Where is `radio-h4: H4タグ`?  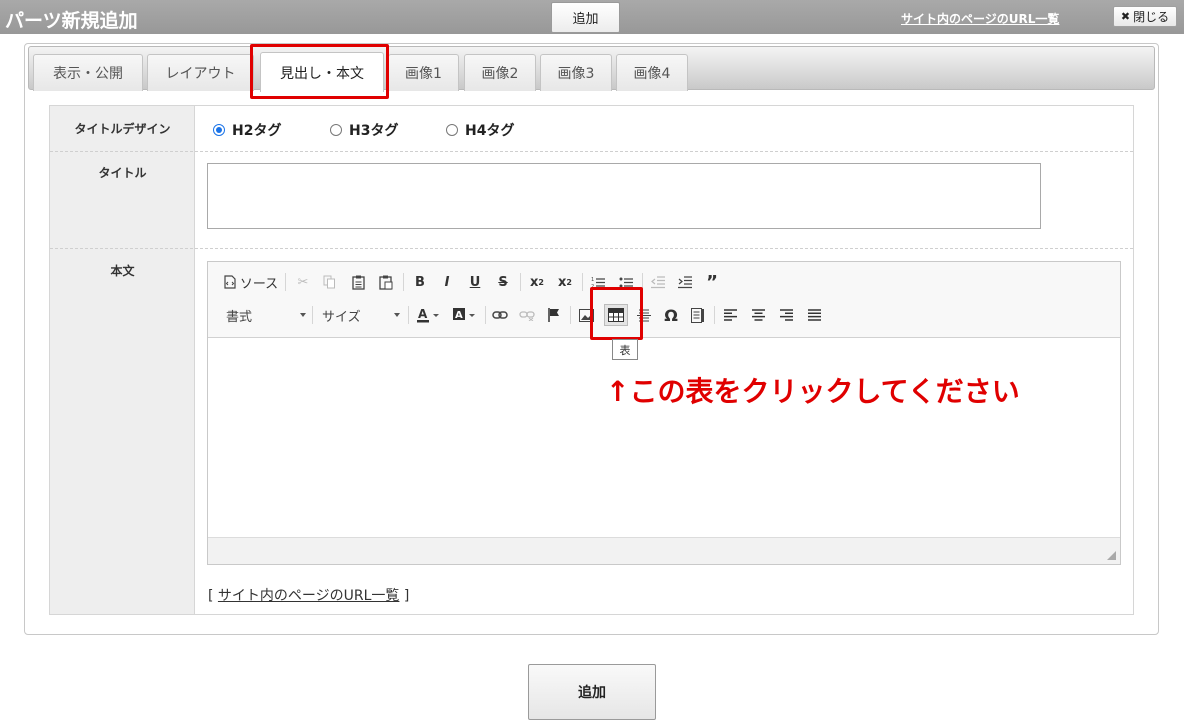
radio-h4: H4タグ is located at coordinates (480, 130).